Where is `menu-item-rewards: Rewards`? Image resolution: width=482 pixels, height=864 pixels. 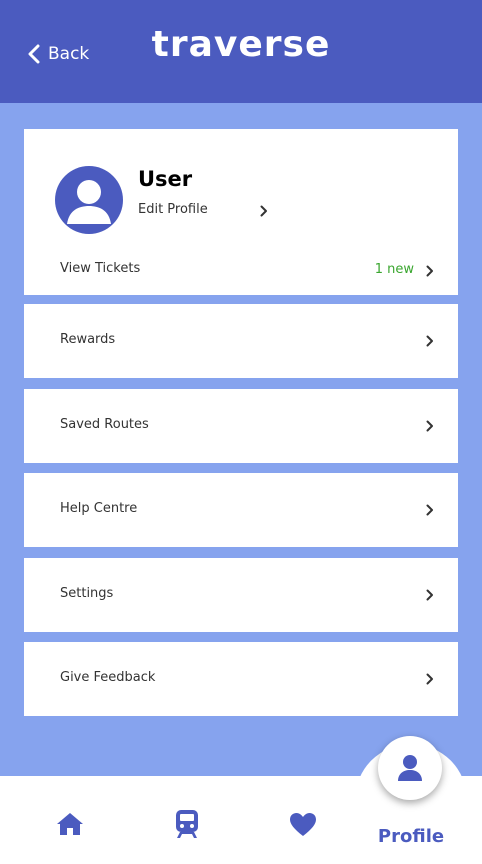 menu-item-rewards: Rewards is located at coordinates (241, 341).